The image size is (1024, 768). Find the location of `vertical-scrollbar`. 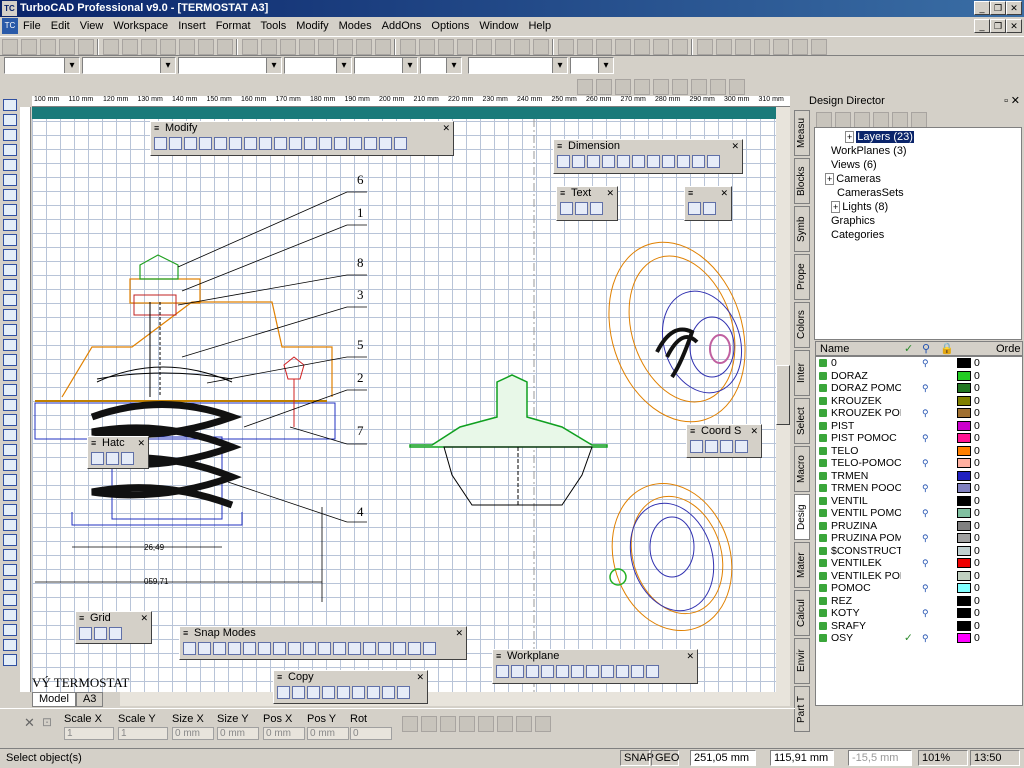

vertical-scrollbar is located at coordinates (783, 399).